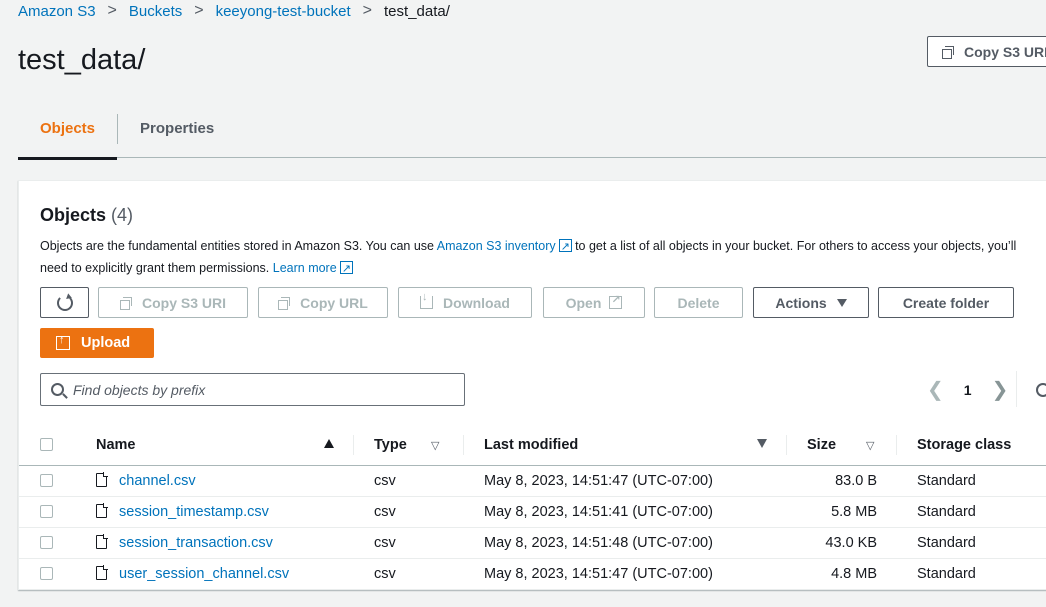 The width and height of the screenshot is (1046, 607). I want to click on breadcrumb-amazon-s3: Amazon S3, so click(57, 11).